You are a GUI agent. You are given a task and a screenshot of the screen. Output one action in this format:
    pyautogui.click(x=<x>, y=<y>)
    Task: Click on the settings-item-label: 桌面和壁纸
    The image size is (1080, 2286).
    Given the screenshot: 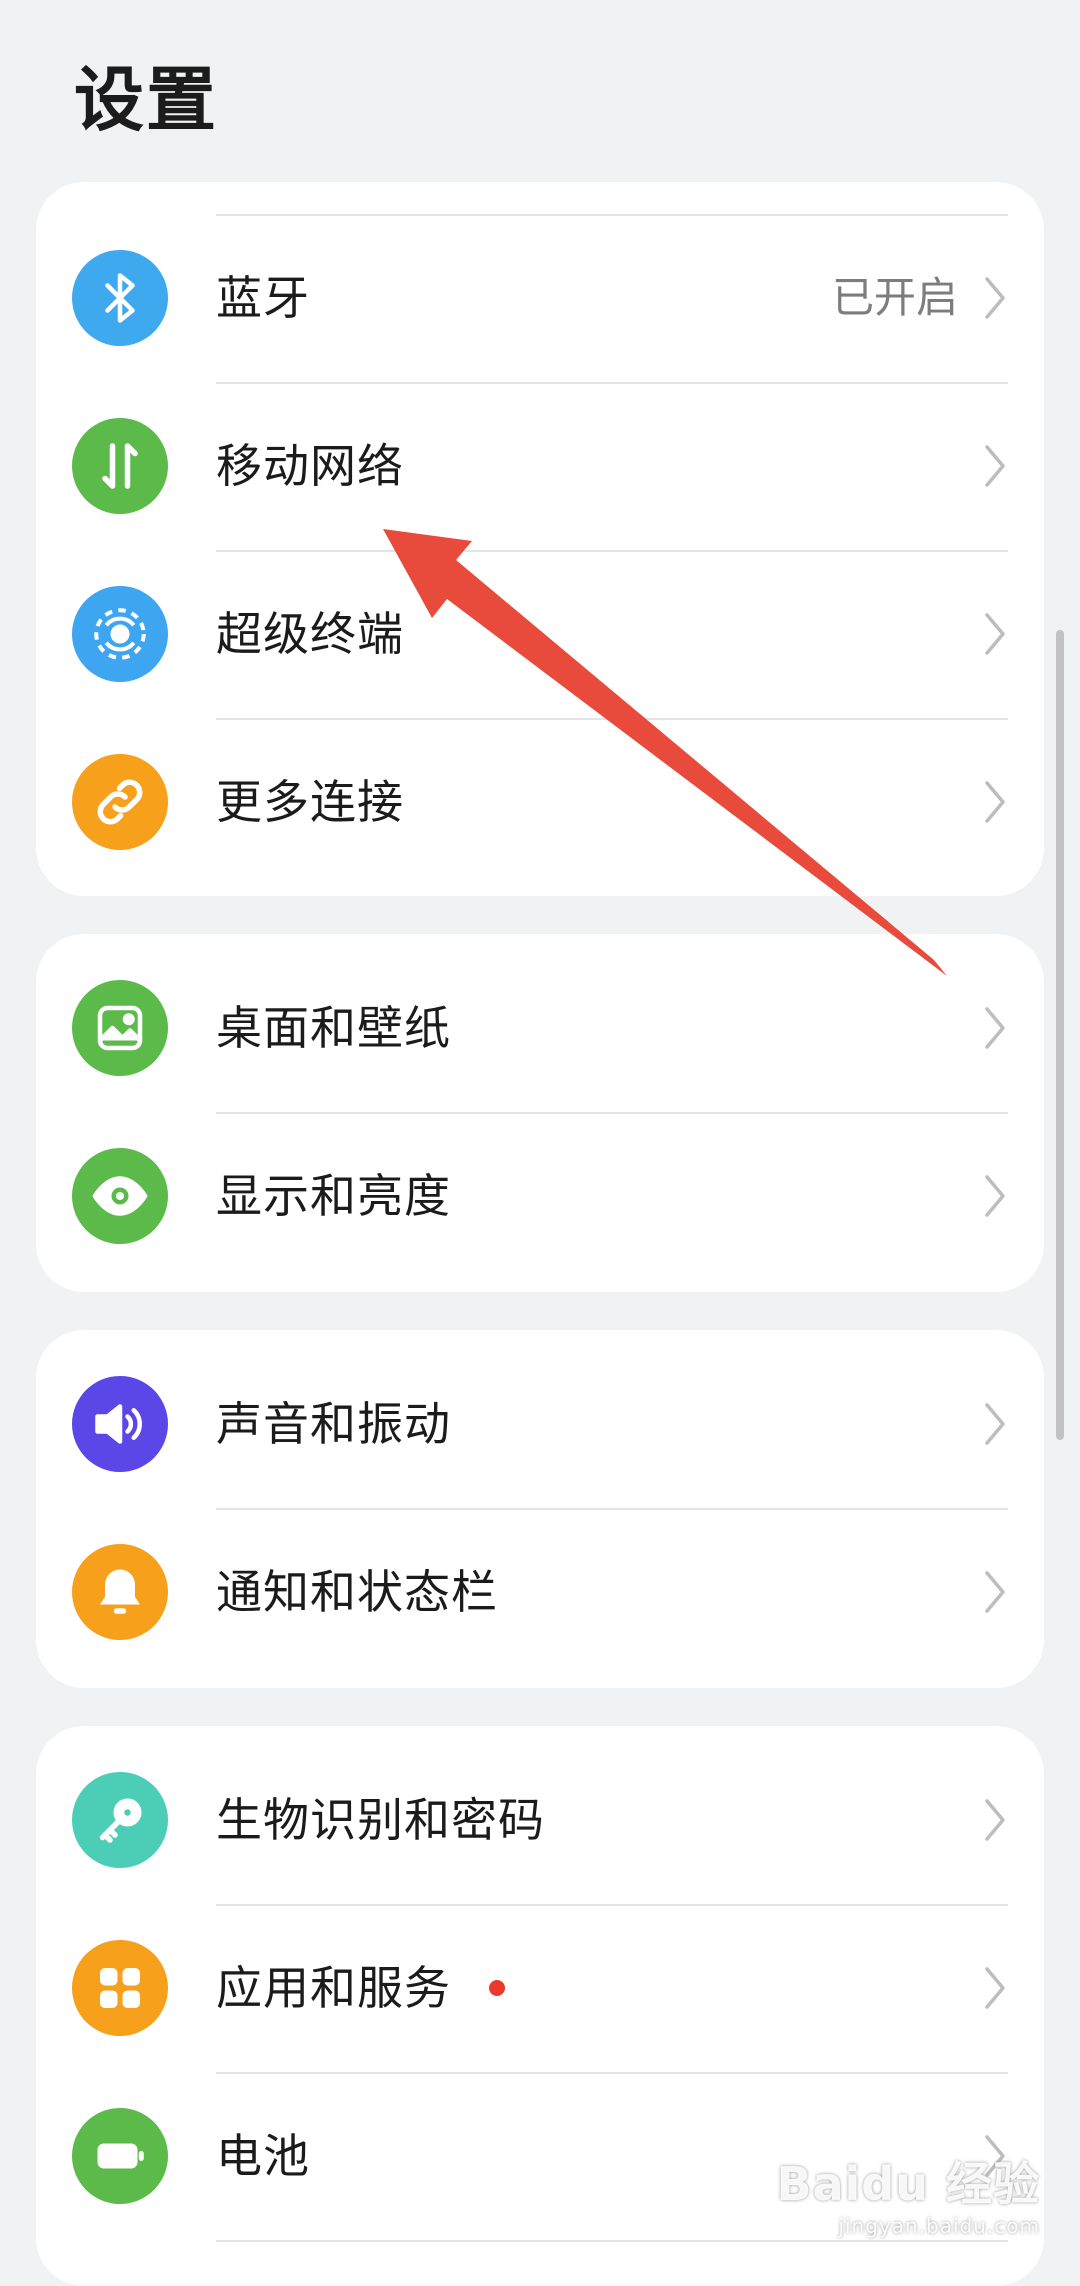 What is the action you would take?
    pyautogui.click(x=333, y=1028)
    